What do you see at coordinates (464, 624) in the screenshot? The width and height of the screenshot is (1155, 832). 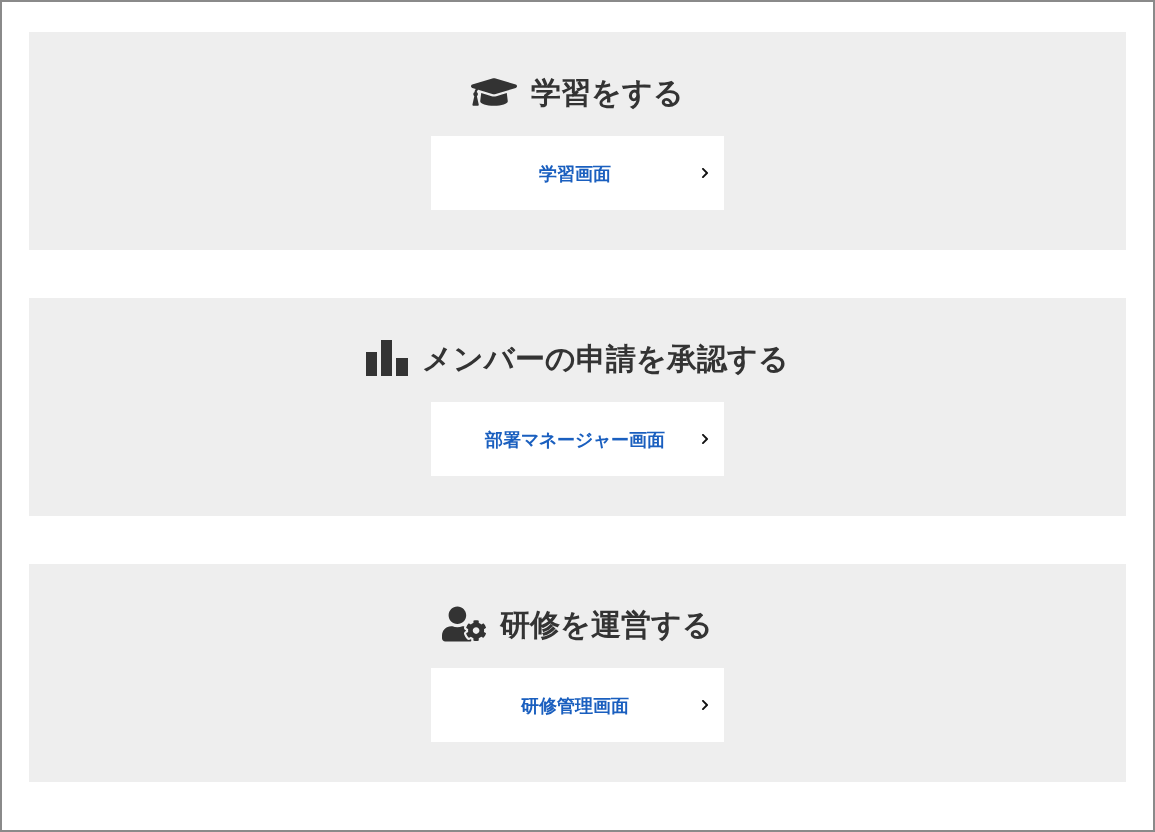 I see `user-gear-icon` at bounding box center [464, 624].